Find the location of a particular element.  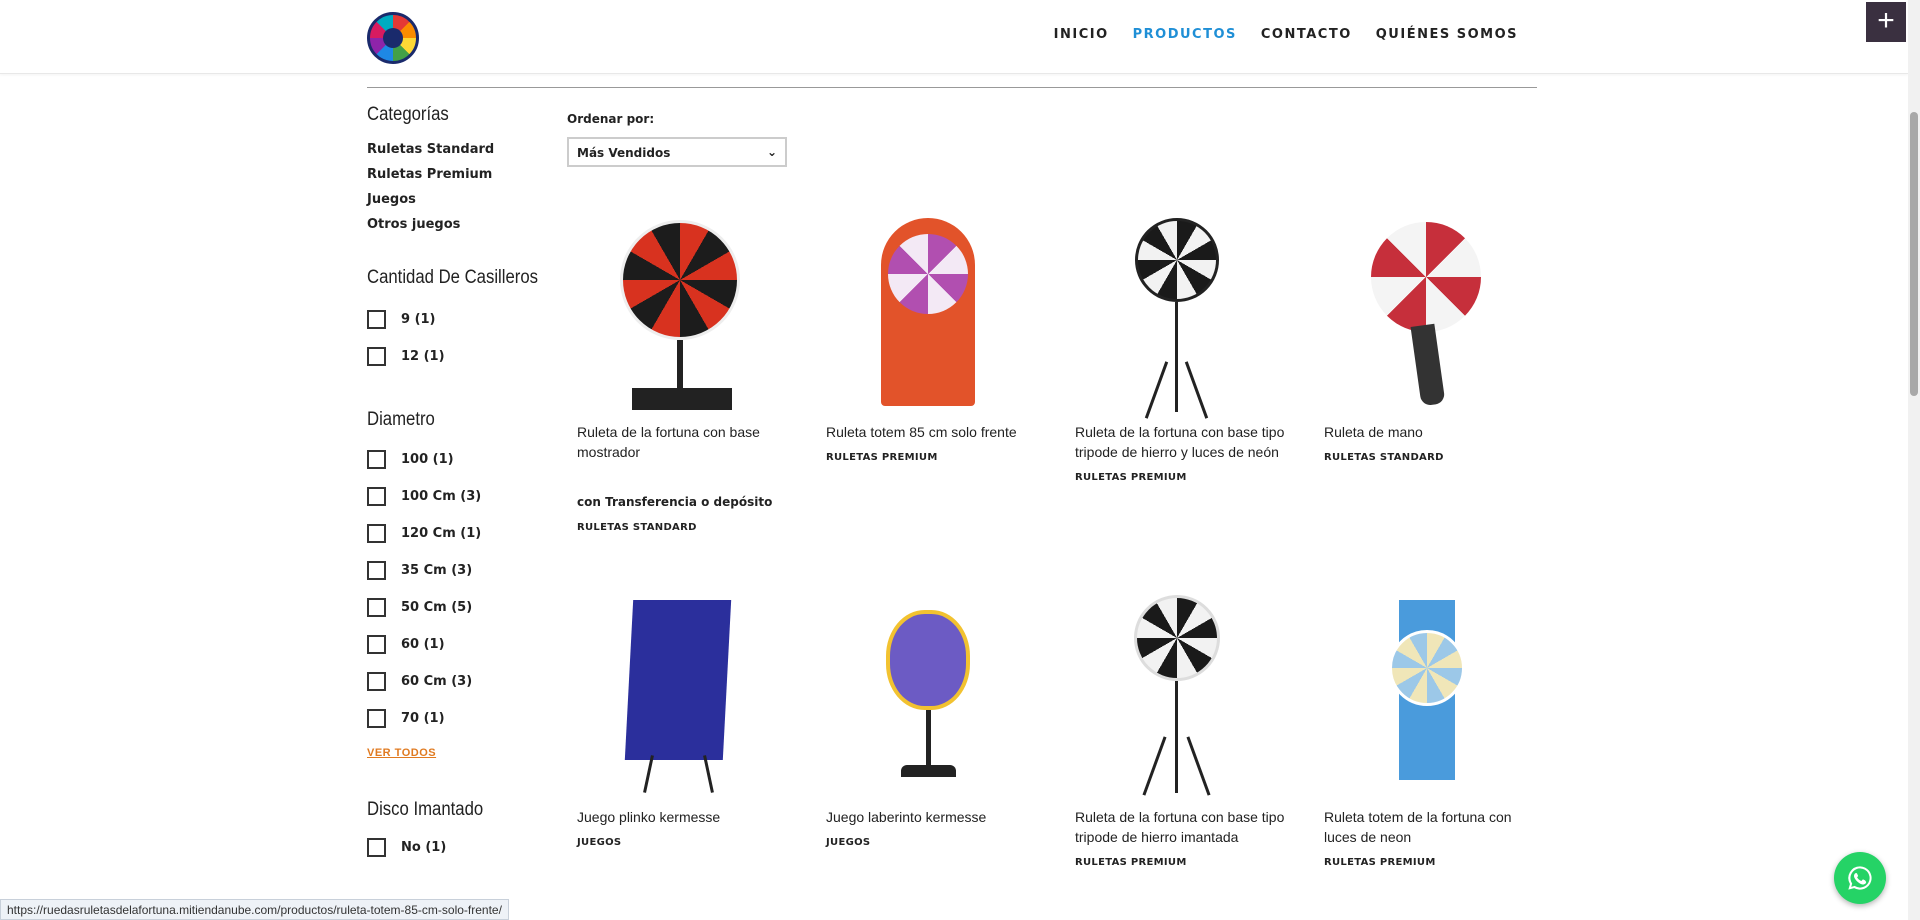

nav-quienes-somos: QUIÉNES SOMOS is located at coordinates (1447, 34).